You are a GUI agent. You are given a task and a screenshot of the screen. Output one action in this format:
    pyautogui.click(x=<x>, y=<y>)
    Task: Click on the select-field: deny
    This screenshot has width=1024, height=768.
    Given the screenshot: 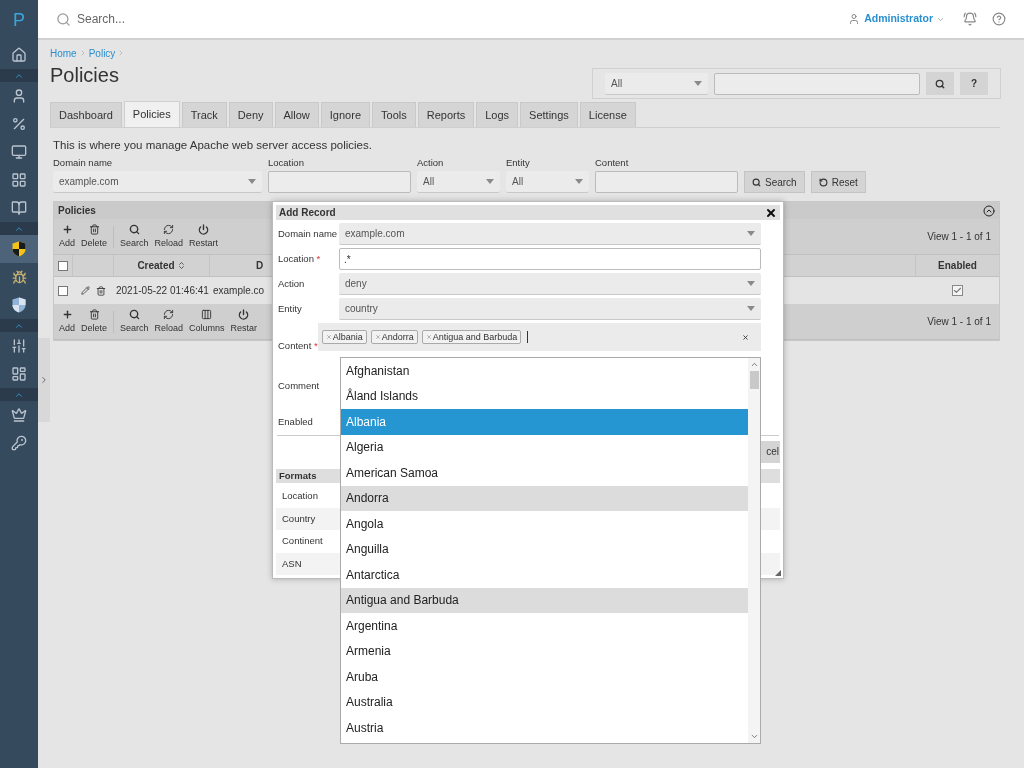 What is the action you would take?
    pyautogui.click(x=550, y=284)
    